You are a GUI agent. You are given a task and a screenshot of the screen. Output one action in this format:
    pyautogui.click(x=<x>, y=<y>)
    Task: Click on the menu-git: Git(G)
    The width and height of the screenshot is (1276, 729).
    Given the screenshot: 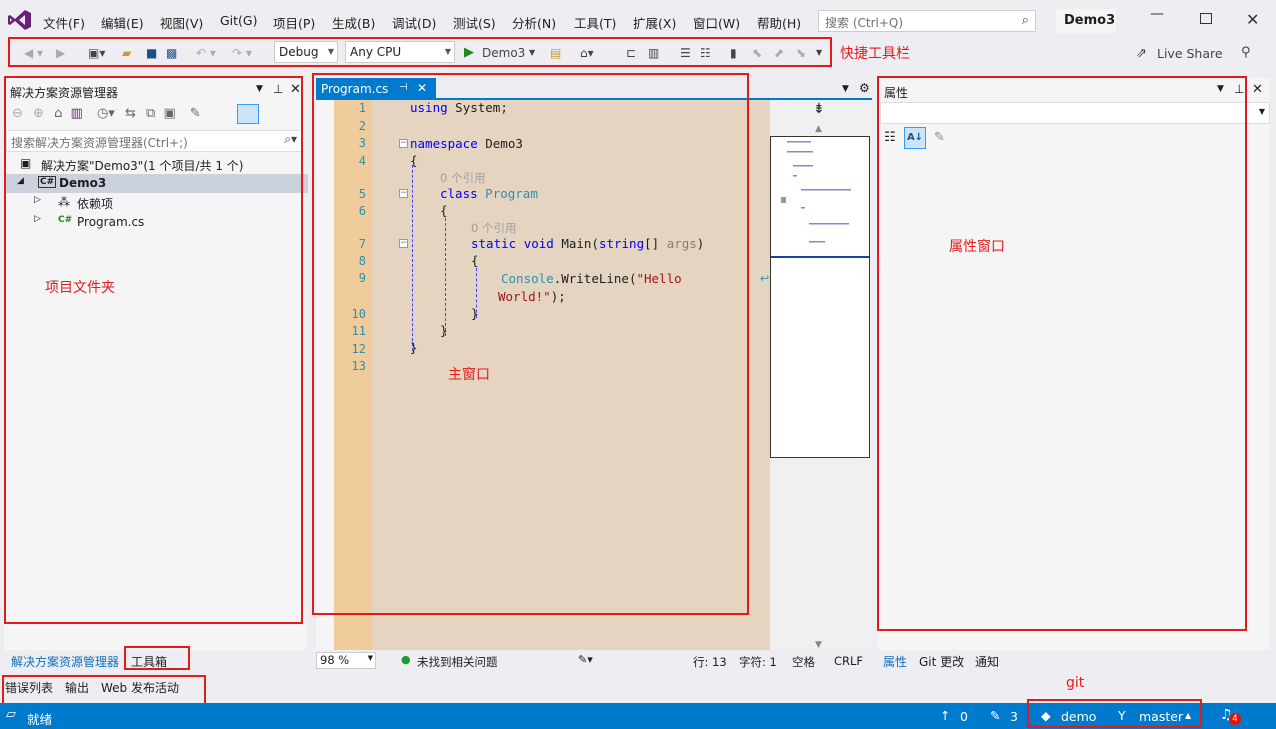 What is the action you would take?
    pyautogui.click(x=239, y=20)
    